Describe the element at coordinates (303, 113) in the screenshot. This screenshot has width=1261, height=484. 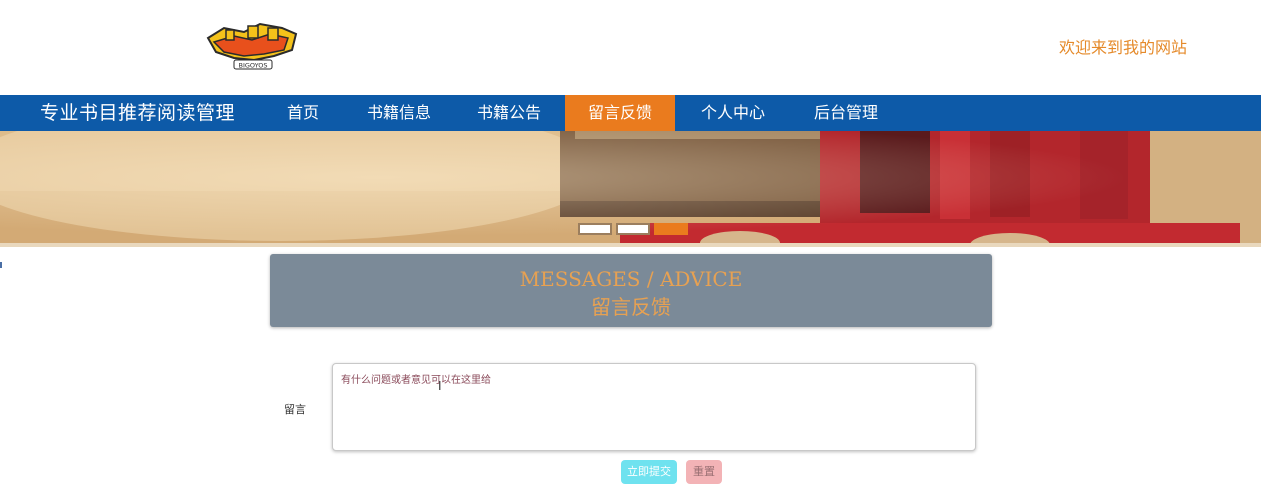
I see `nav-item-home: 首页` at that location.